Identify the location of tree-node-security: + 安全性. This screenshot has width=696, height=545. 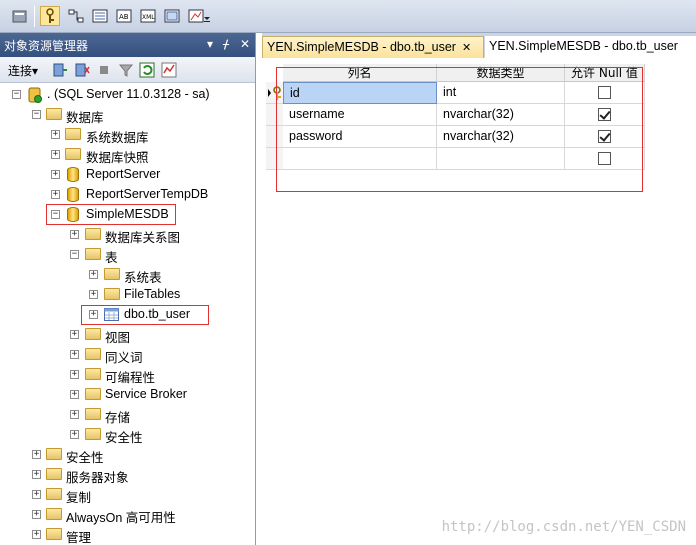
(127, 455).